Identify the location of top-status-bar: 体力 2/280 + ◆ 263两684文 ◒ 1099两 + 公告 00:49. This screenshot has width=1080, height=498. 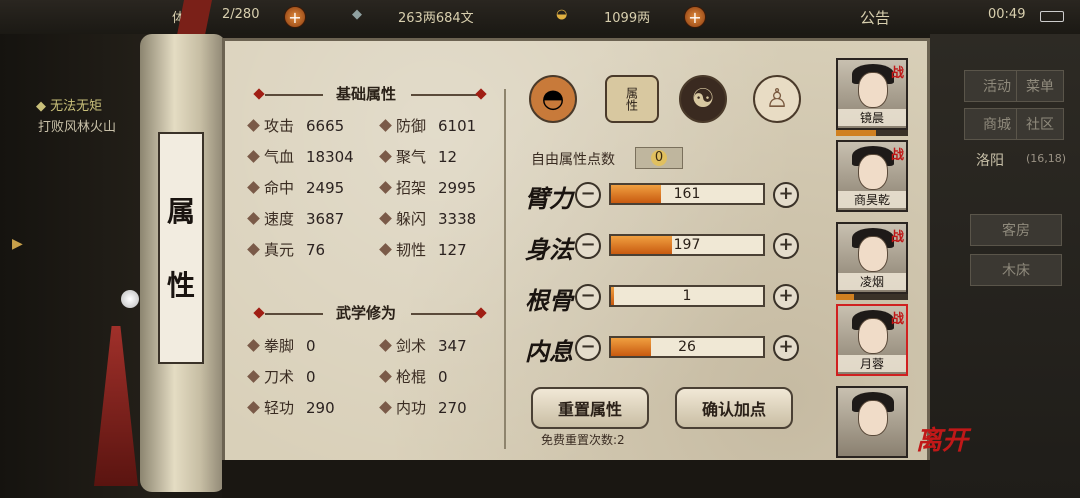
(540, 17).